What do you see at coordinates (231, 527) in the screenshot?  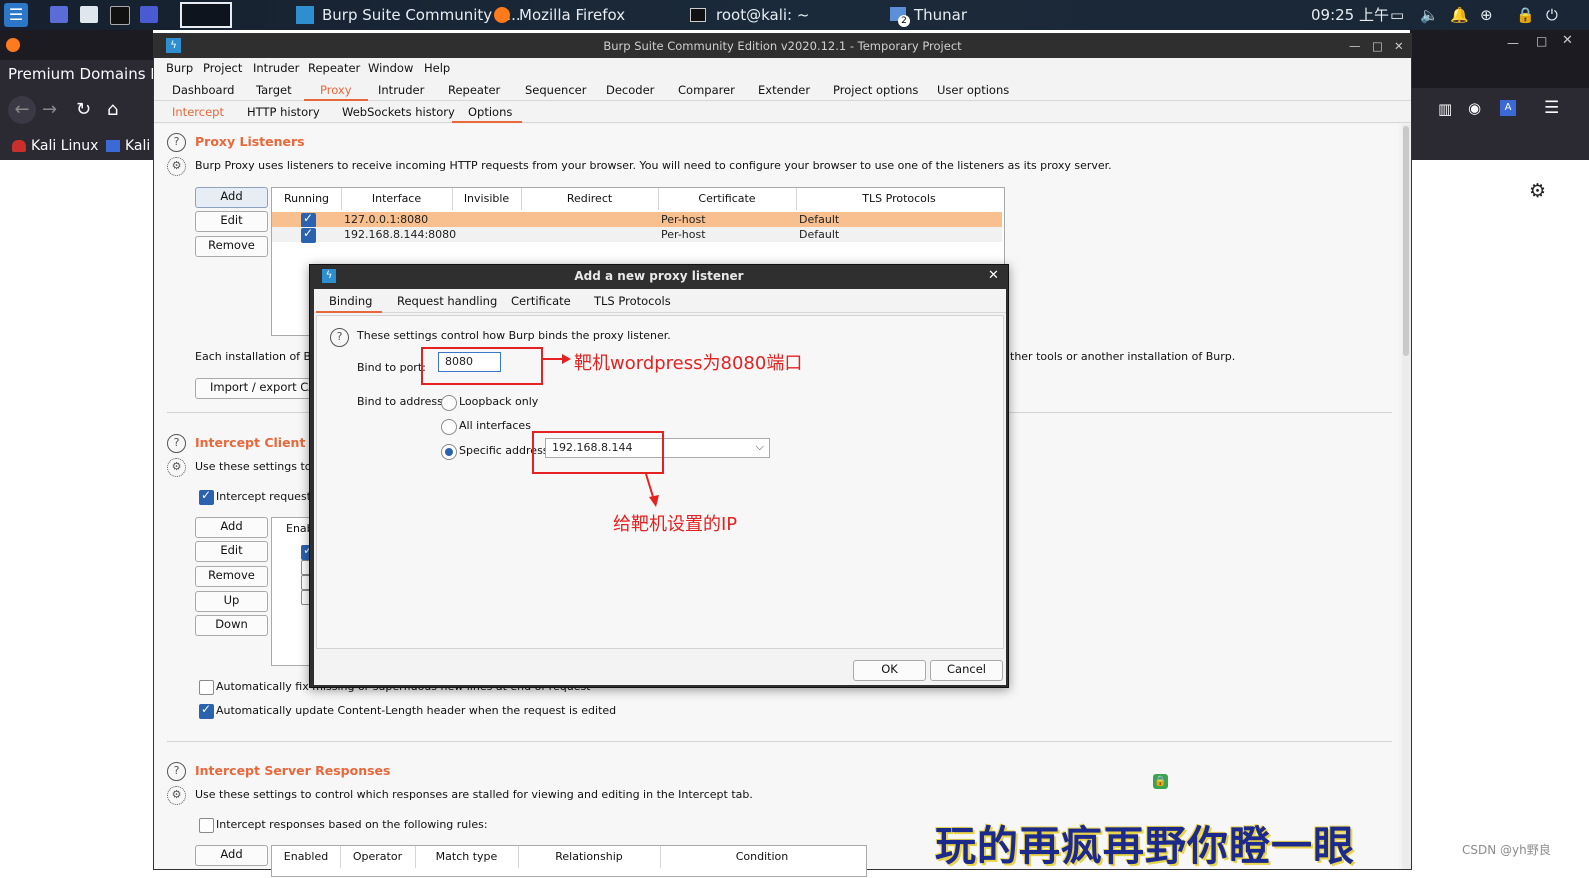 I see `rule-add-button: Add` at bounding box center [231, 527].